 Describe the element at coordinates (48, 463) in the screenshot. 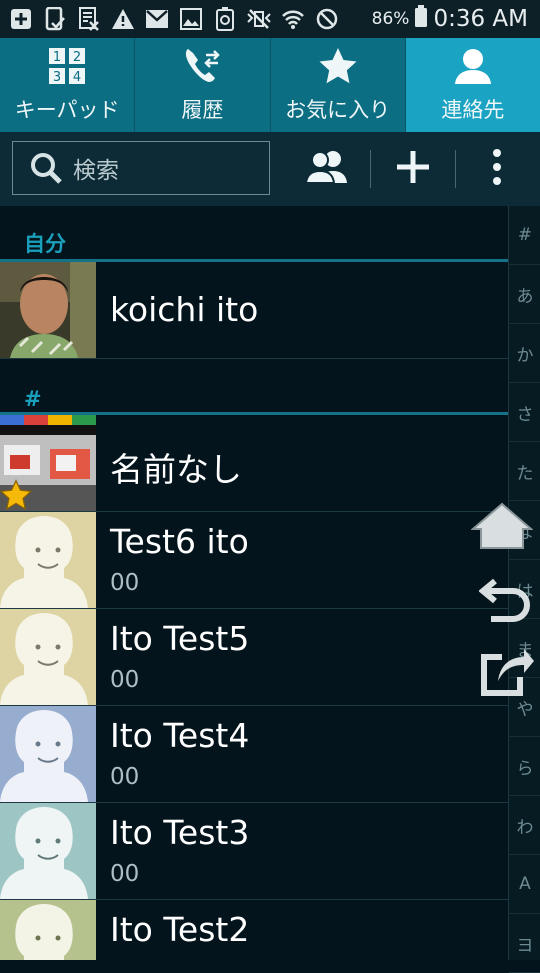

I see `contact-photo` at that location.